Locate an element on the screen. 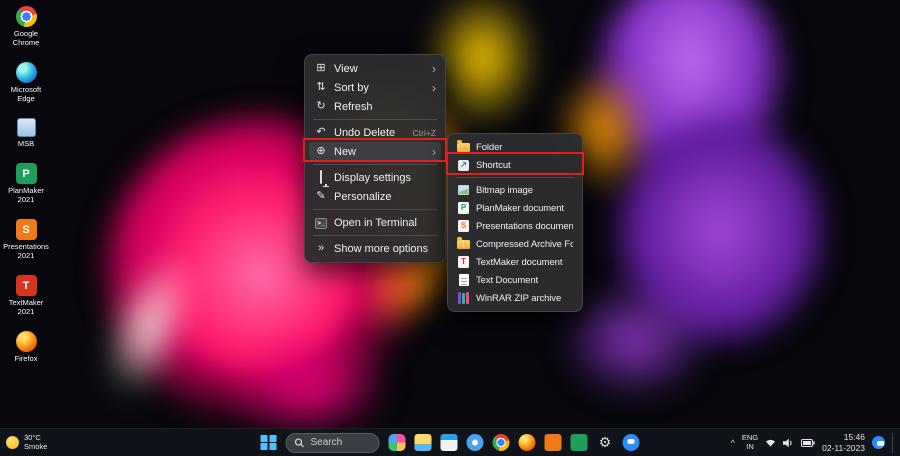 Image resolution: width=900 pixels, height=456 pixels. shortcut-icon: ↗ is located at coordinates (463, 165).